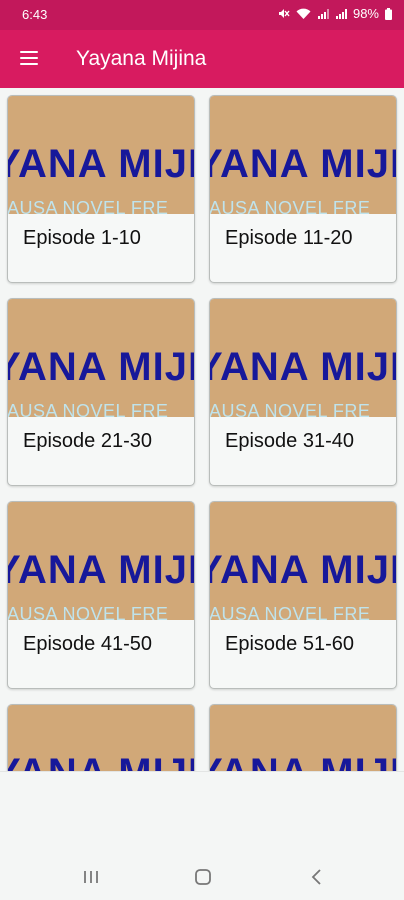 Image resolution: width=404 pixels, height=900 pixels. Describe the element at coordinates (141, 58) in the screenshot. I see `app-title: Yayana Mijina` at that location.